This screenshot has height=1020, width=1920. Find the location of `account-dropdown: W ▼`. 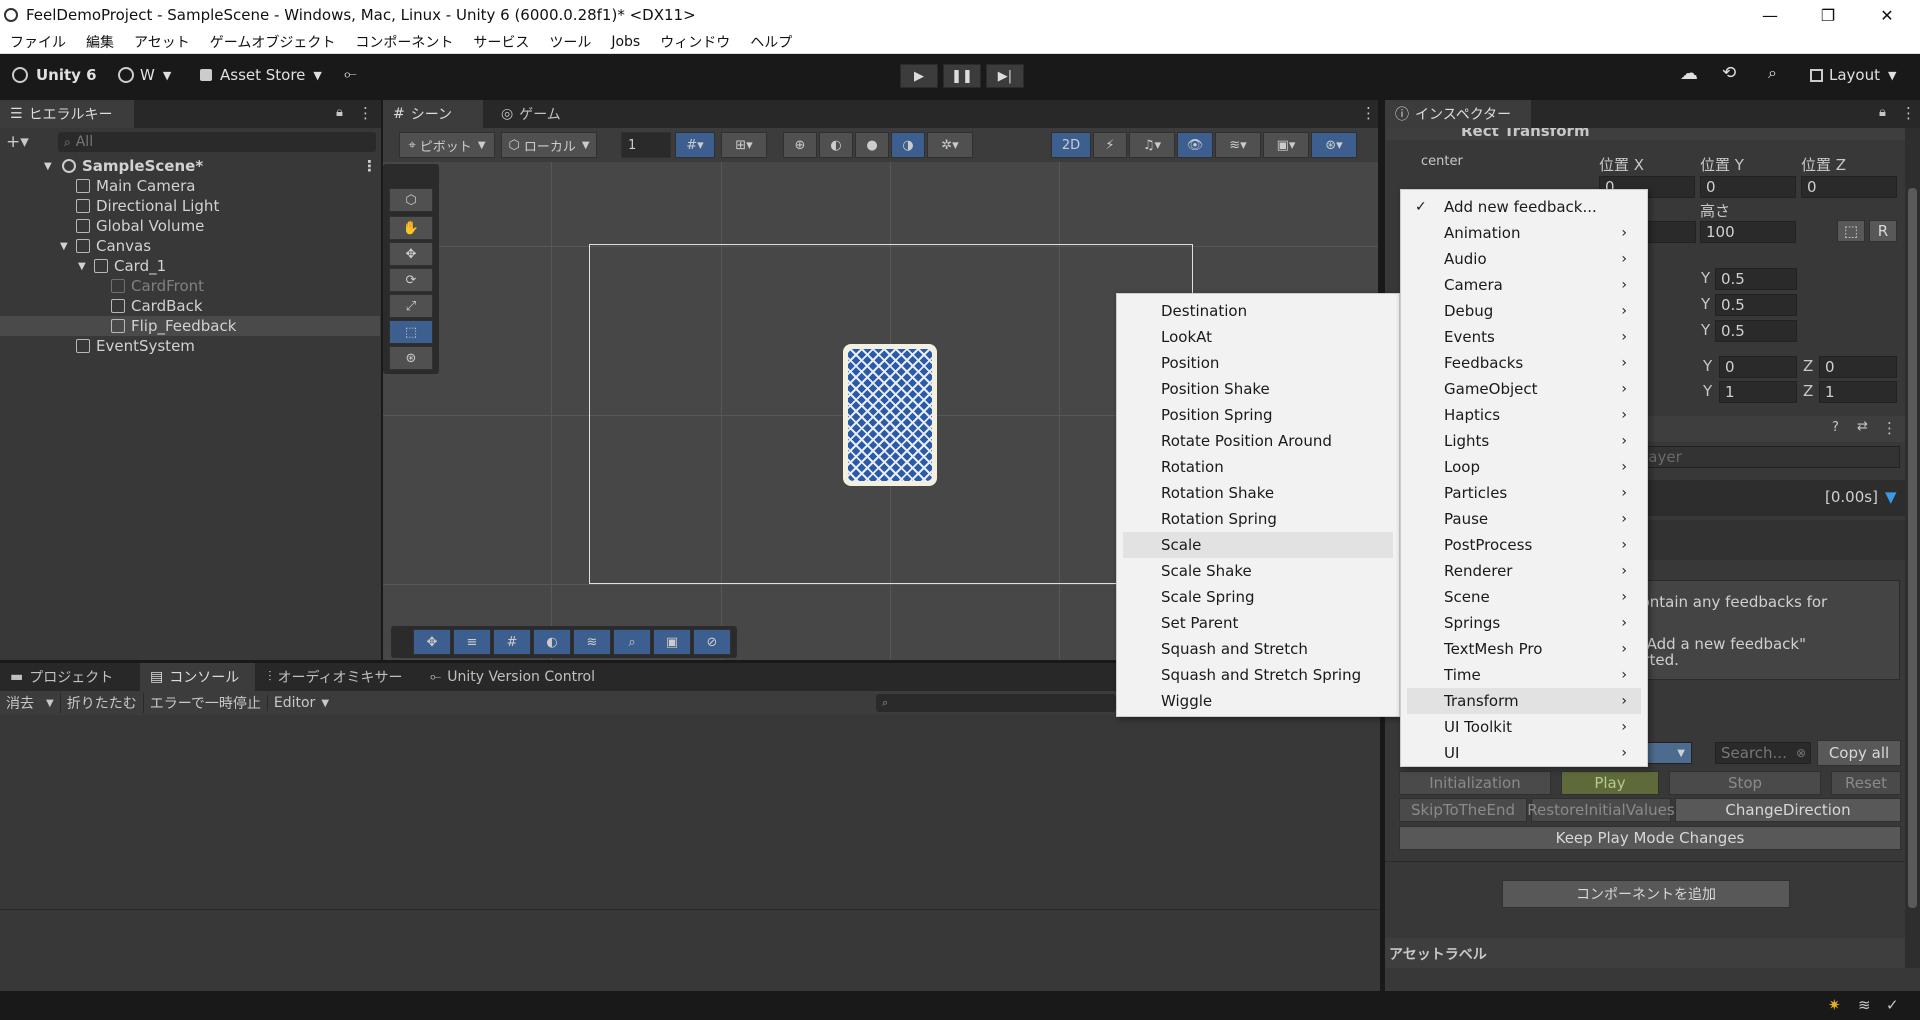

account-dropdown: W ▼ is located at coordinates (144, 75).